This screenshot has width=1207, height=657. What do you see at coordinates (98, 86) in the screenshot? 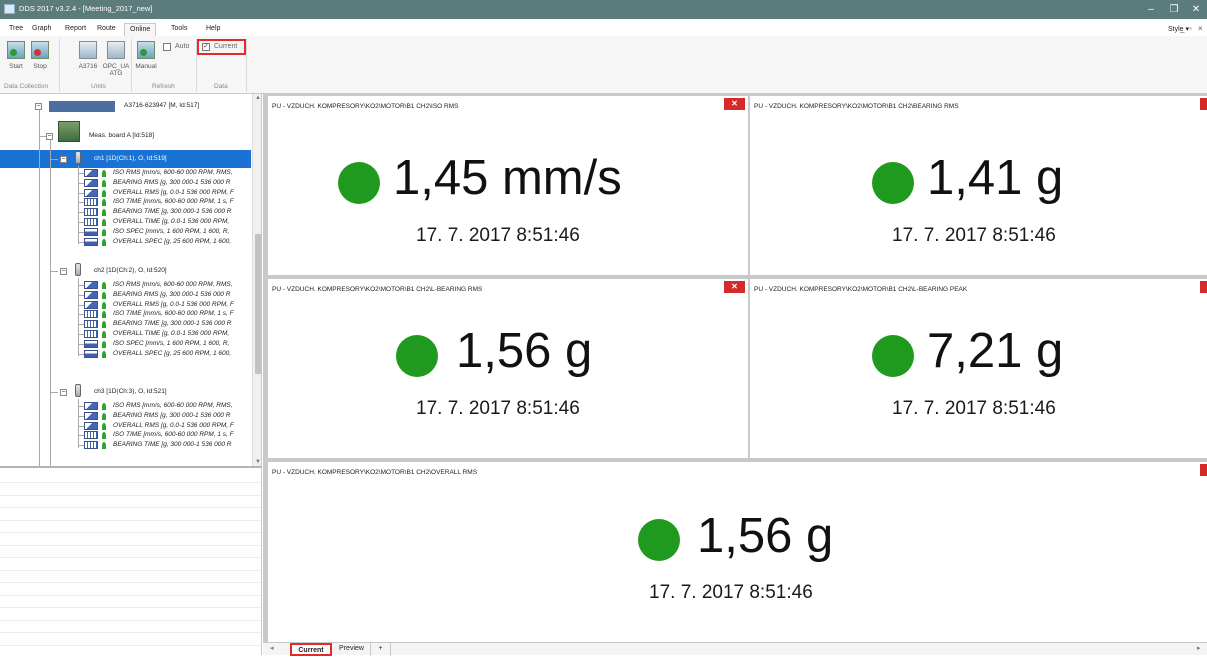
I see `group-label-units: Units` at bounding box center [98, 86].